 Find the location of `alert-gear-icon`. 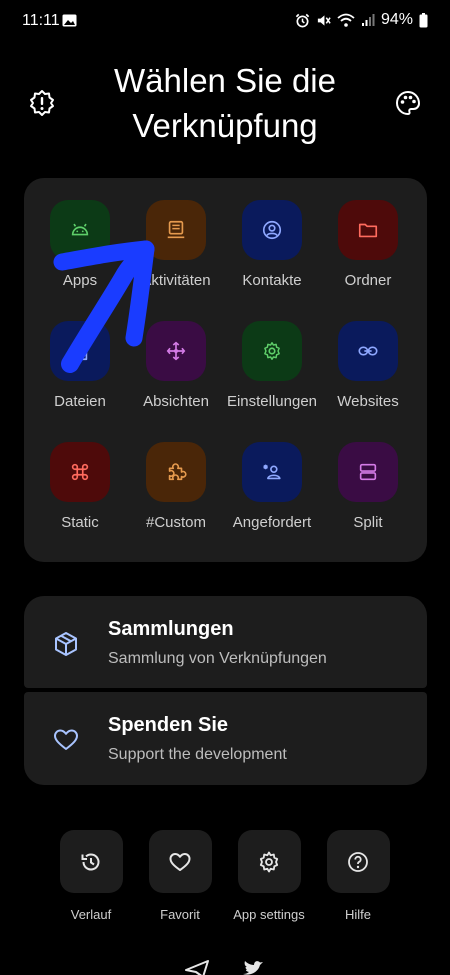

alert-gear-icon is located at coordinates (42, 103).